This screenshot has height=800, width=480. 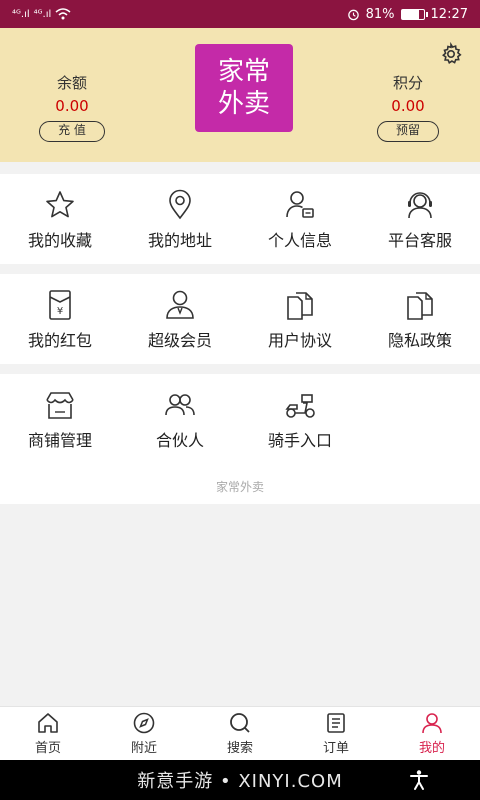 What do you see at coordinates (60, 405) in the screenshot?
I see `shop-icon` at bounding box center [60, 405].